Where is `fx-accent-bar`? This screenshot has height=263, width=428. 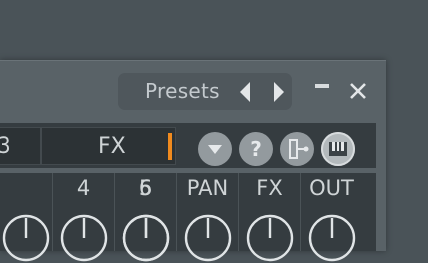 fx-accent-bar is located at coordinates (170, 146).